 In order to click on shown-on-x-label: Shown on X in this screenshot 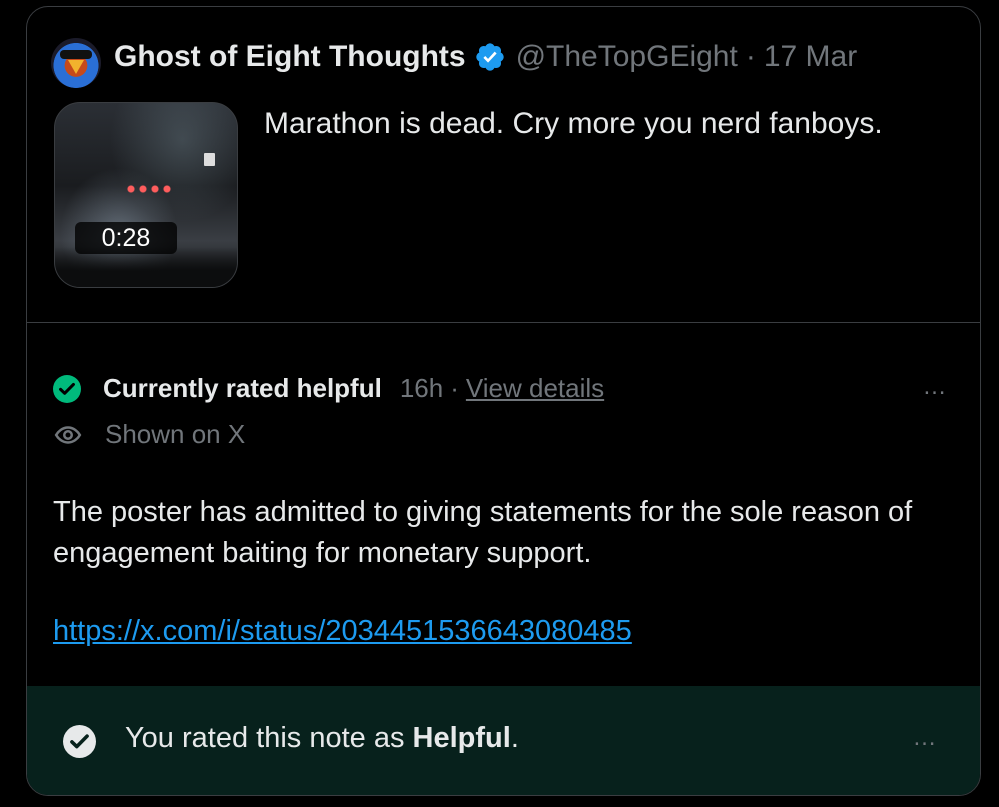, I will do `click(175, 434)`.